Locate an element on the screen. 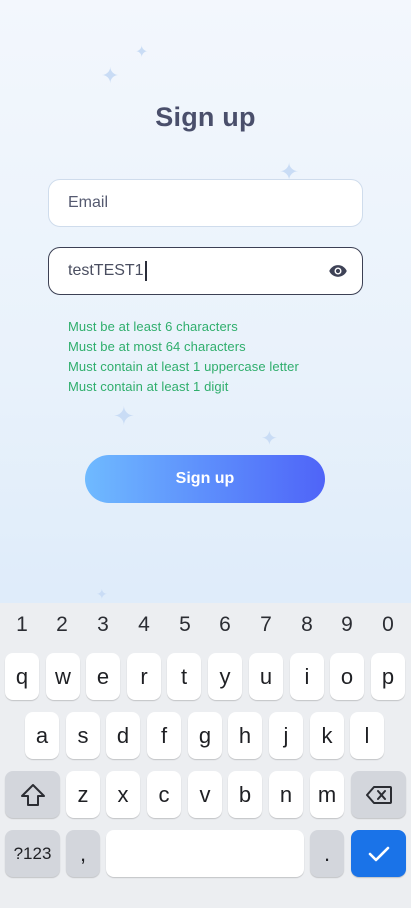  password-value: testTEST1 is located at coordinates (106, 270).